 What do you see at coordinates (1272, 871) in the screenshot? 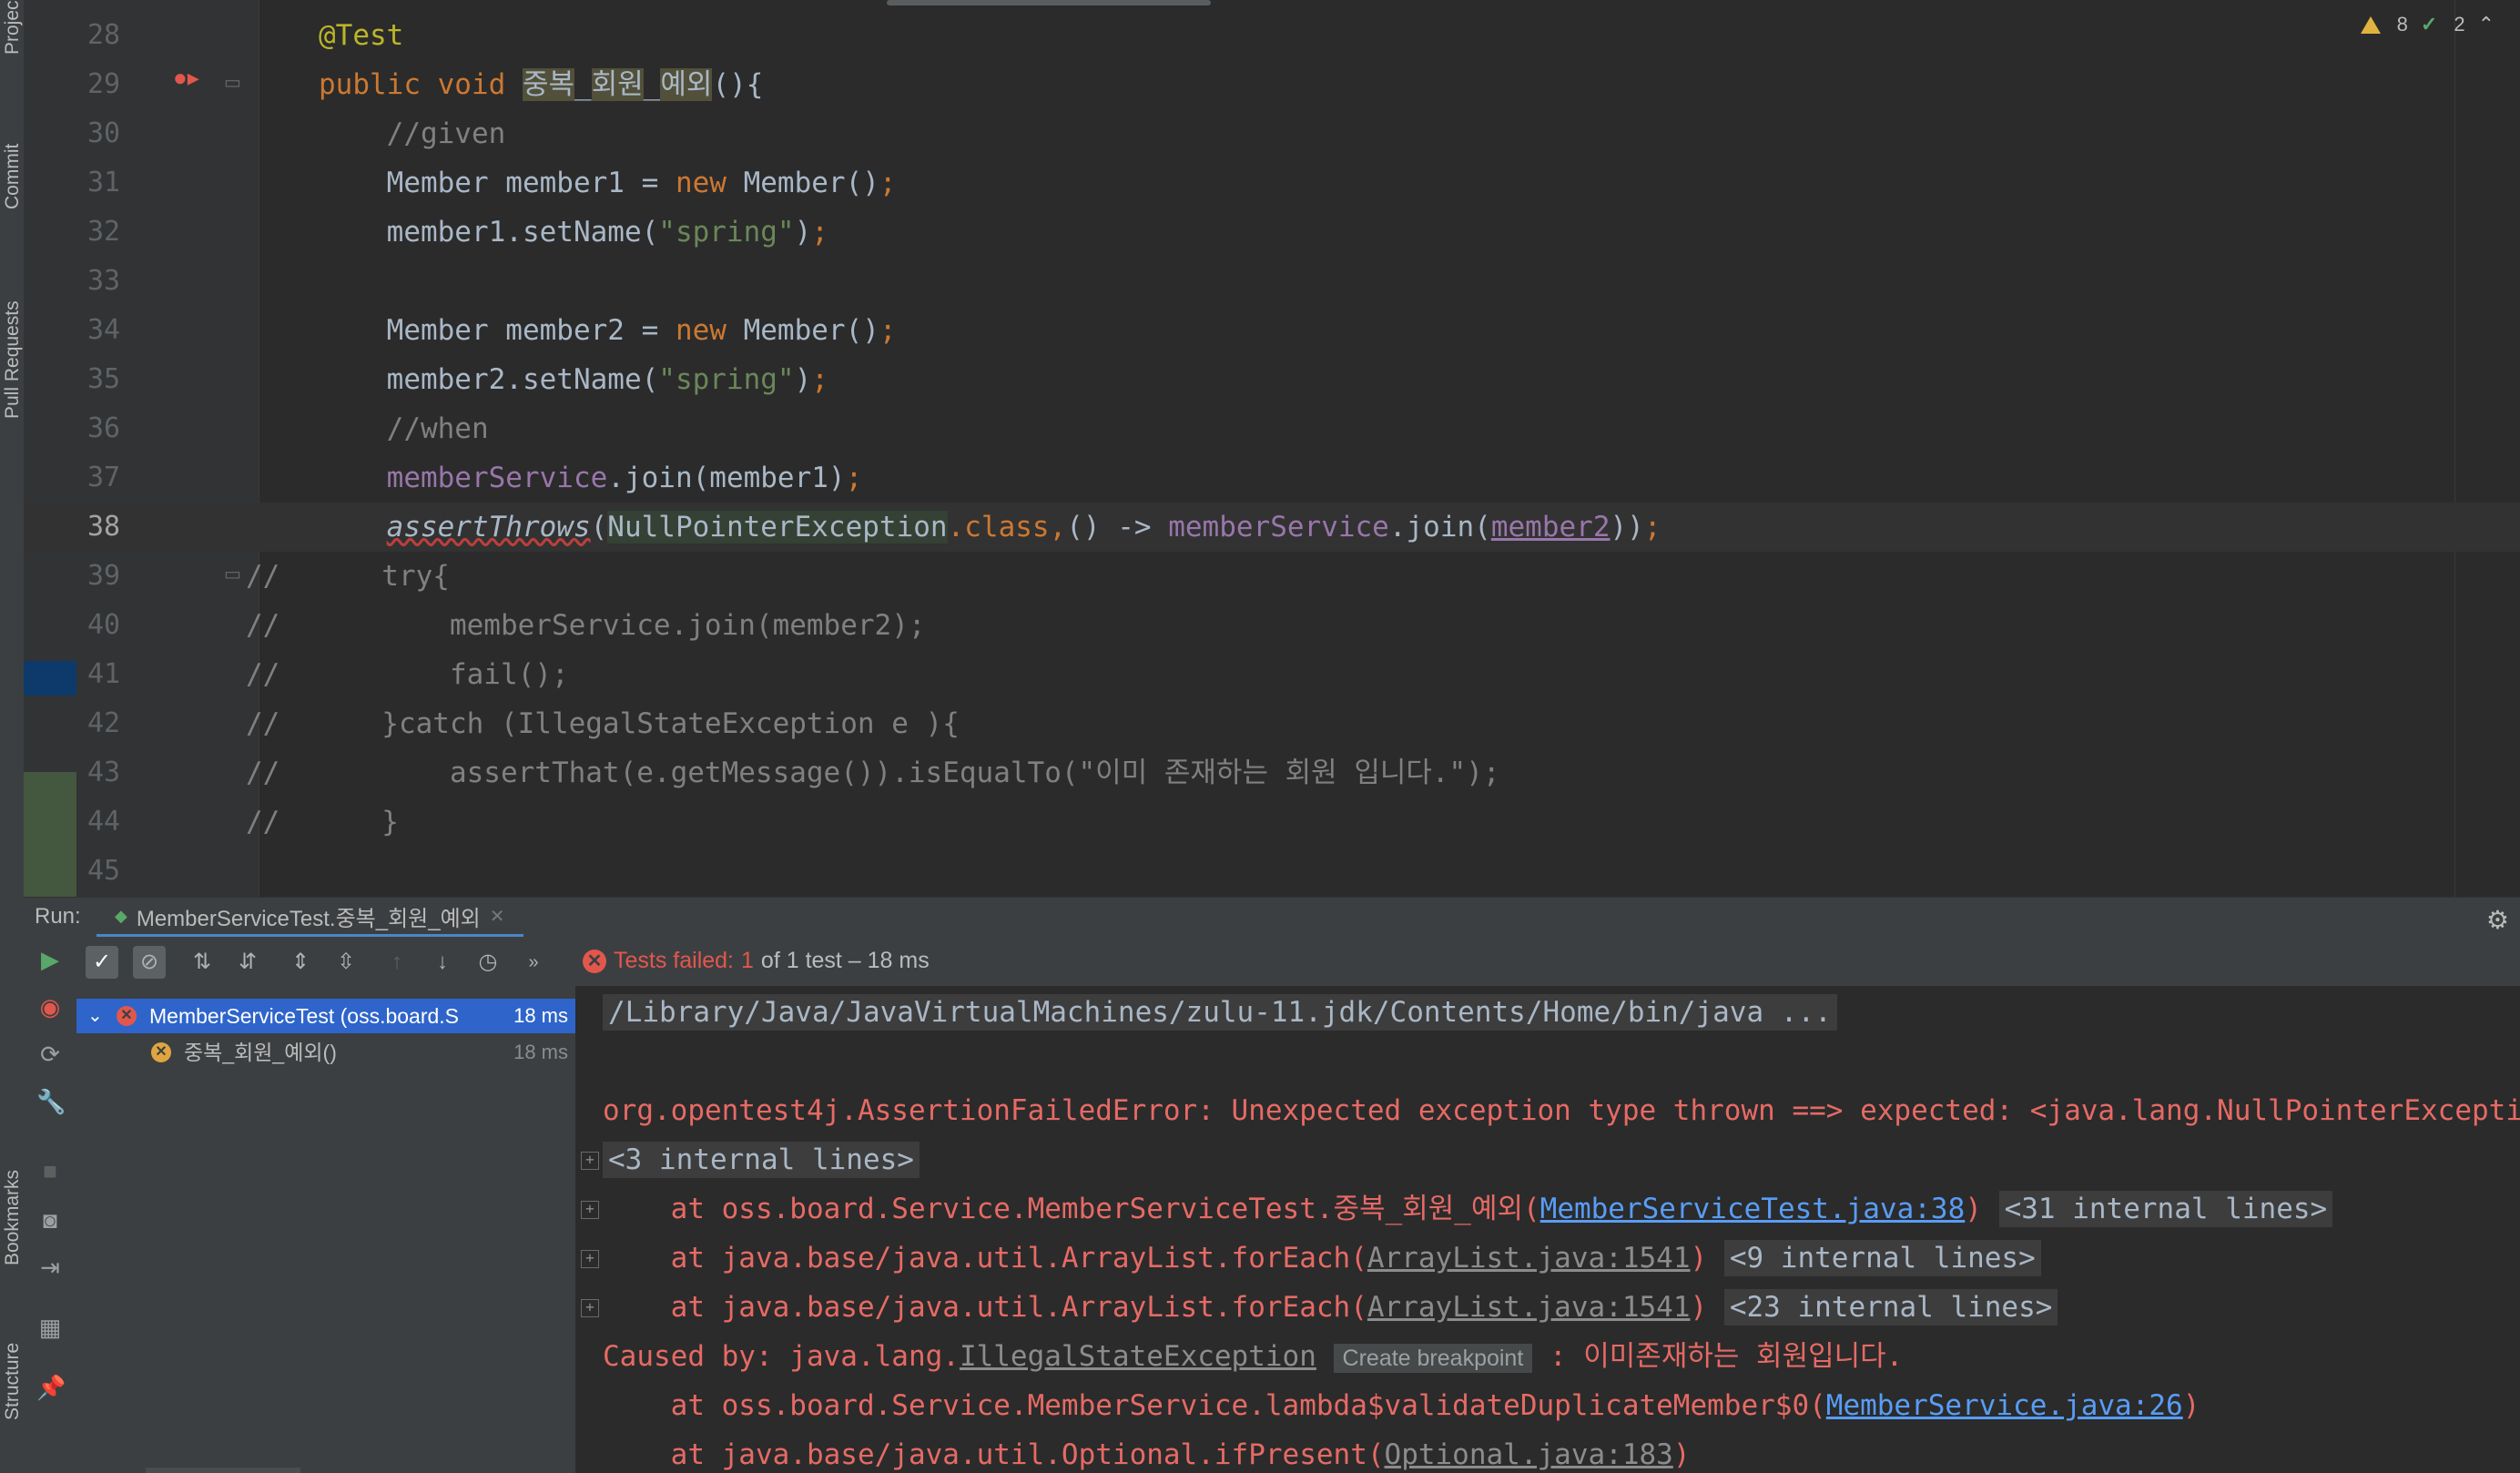
I see `code-line: 45` at bounding box center [1272, 871].